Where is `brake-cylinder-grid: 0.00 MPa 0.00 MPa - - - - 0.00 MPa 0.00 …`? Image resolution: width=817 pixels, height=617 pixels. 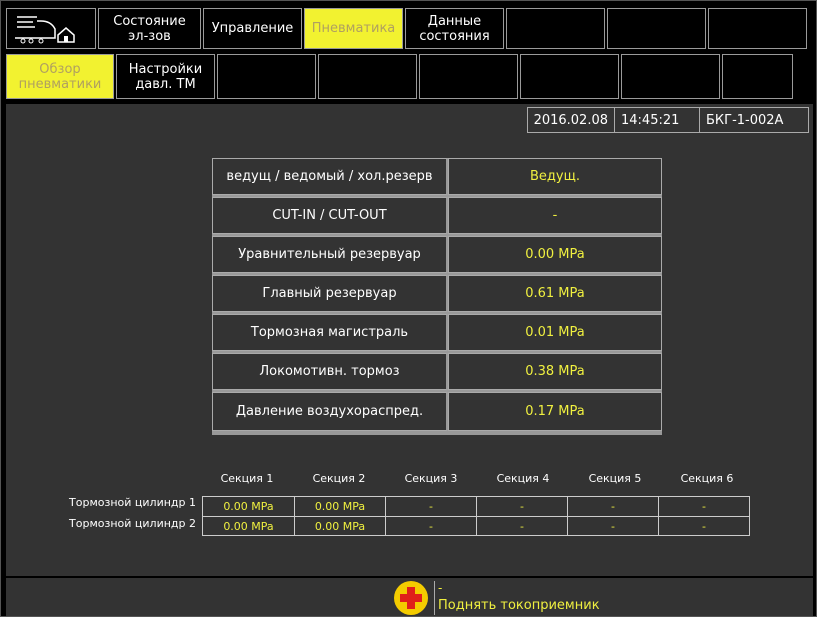
brake-cylinder-grid: 0.00 MPa 0.00 MPa - - - - 0.00 MPa 0.00 … is located at coordinates (476, 516).